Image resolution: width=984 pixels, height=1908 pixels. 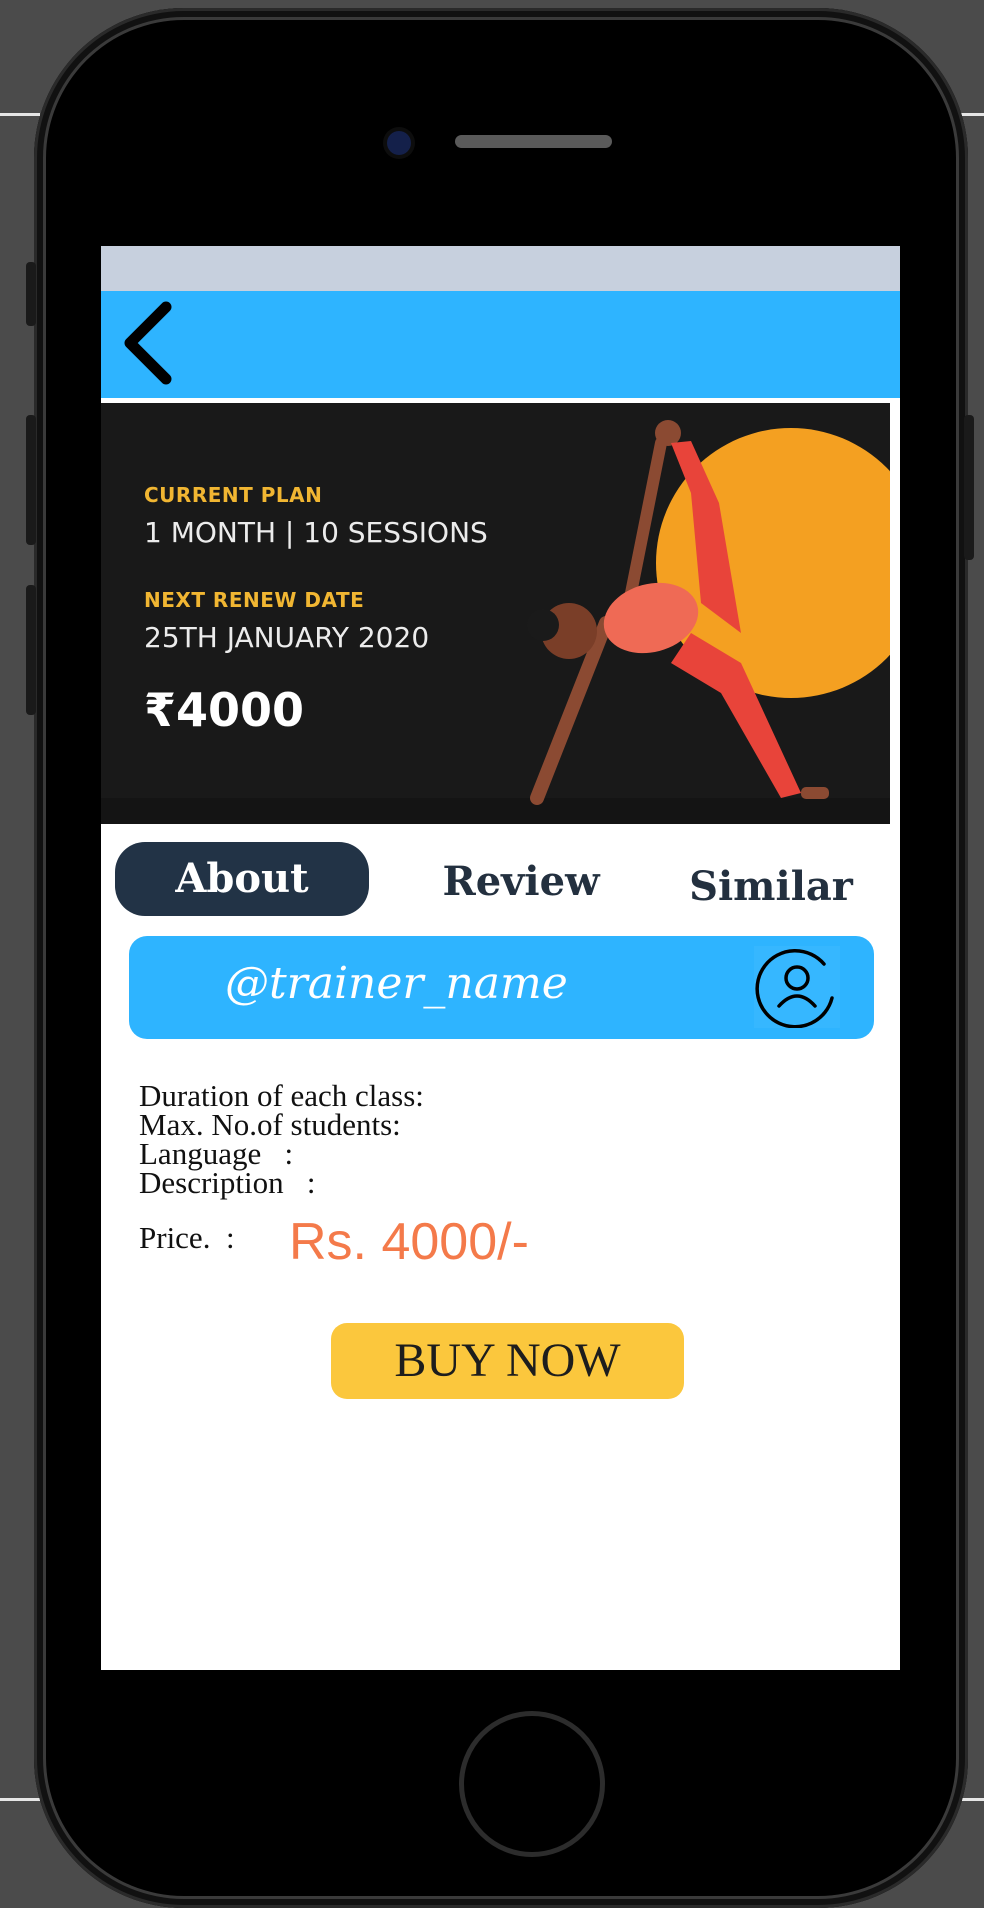 I want to click on price-row: Price. : Rs. 4000/-, so click(x=489, y=1242).